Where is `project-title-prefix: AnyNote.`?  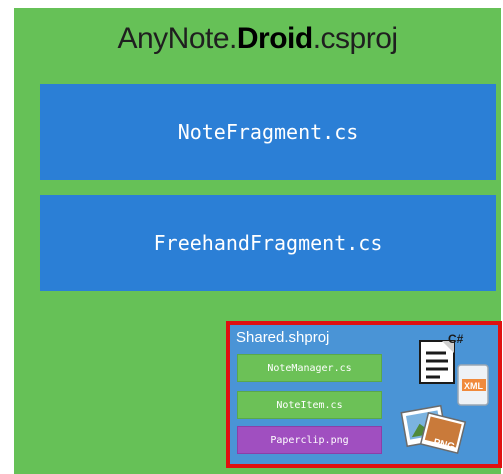 project-title-prefix: AnyNote. is located at coordinates (177, 38).